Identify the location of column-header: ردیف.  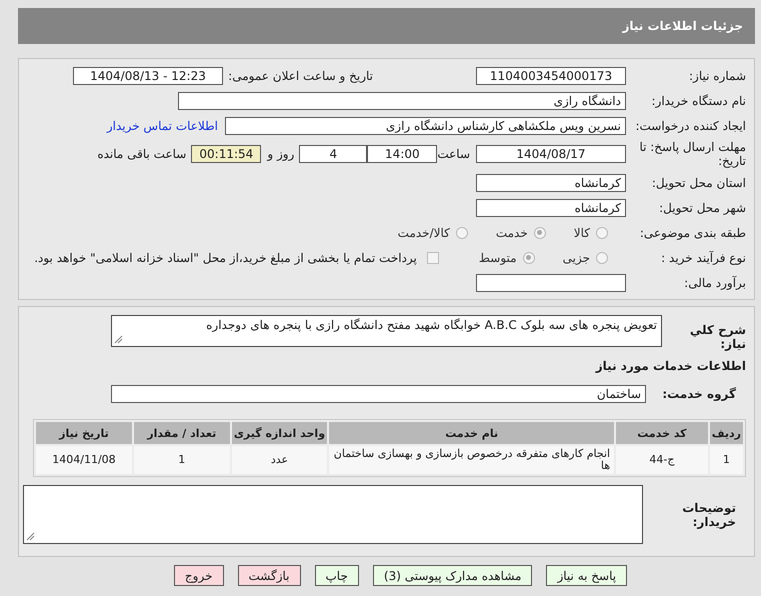
(726, 433).